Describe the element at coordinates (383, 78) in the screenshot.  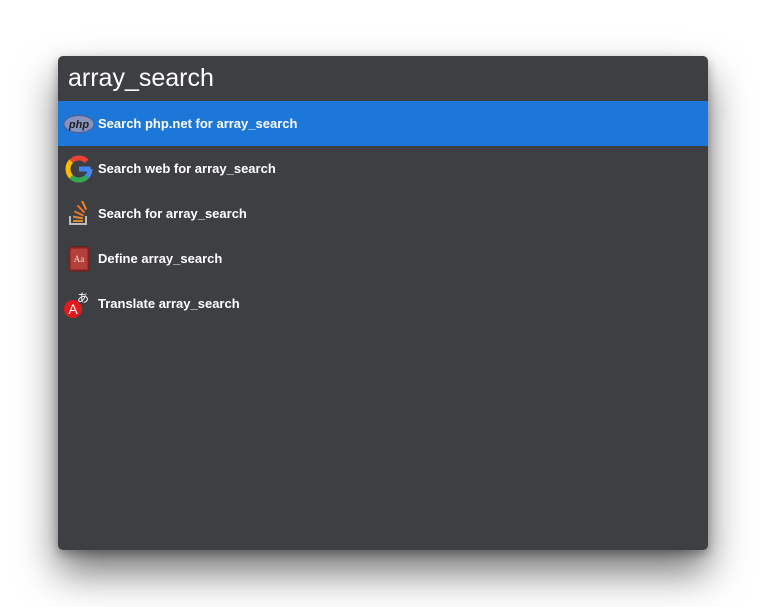
I see `search-input` at that location.